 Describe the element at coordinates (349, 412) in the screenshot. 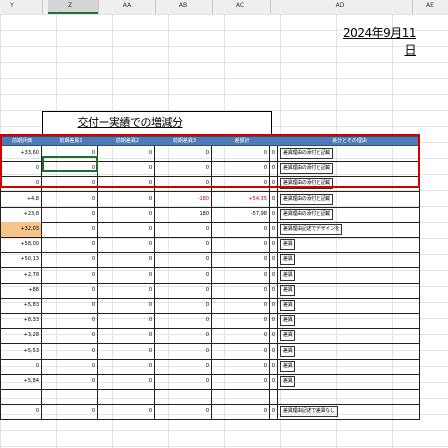

I see `table-cell-comment: 差異理由記述で差異なし` at that location.